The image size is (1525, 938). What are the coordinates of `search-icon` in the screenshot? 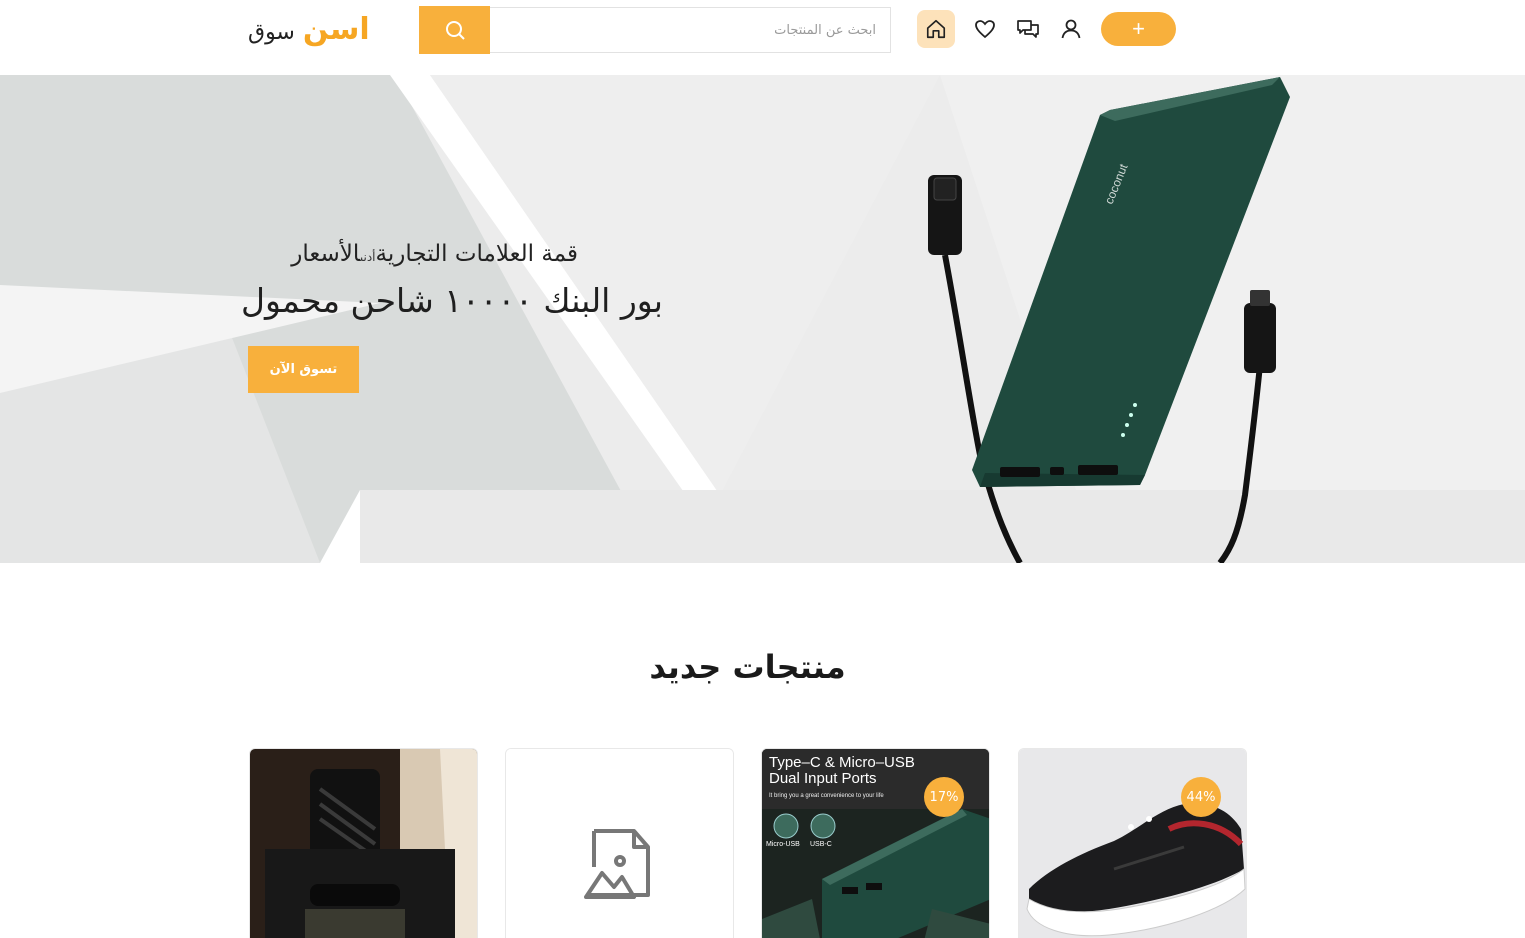 It's located at (455, 30).